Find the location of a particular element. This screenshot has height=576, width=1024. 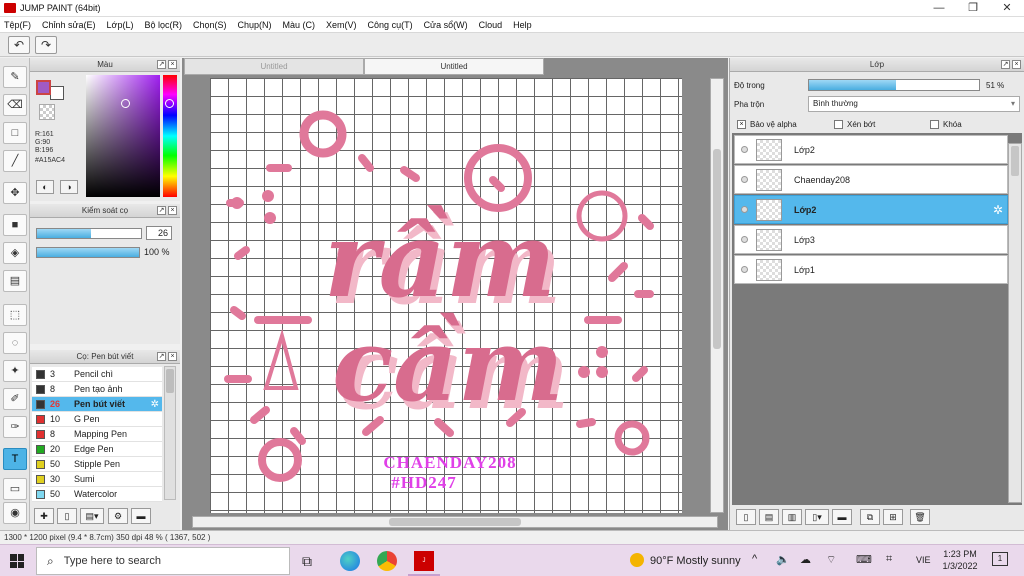

palette-icon: ◐ is located at coordinates (45, 187).